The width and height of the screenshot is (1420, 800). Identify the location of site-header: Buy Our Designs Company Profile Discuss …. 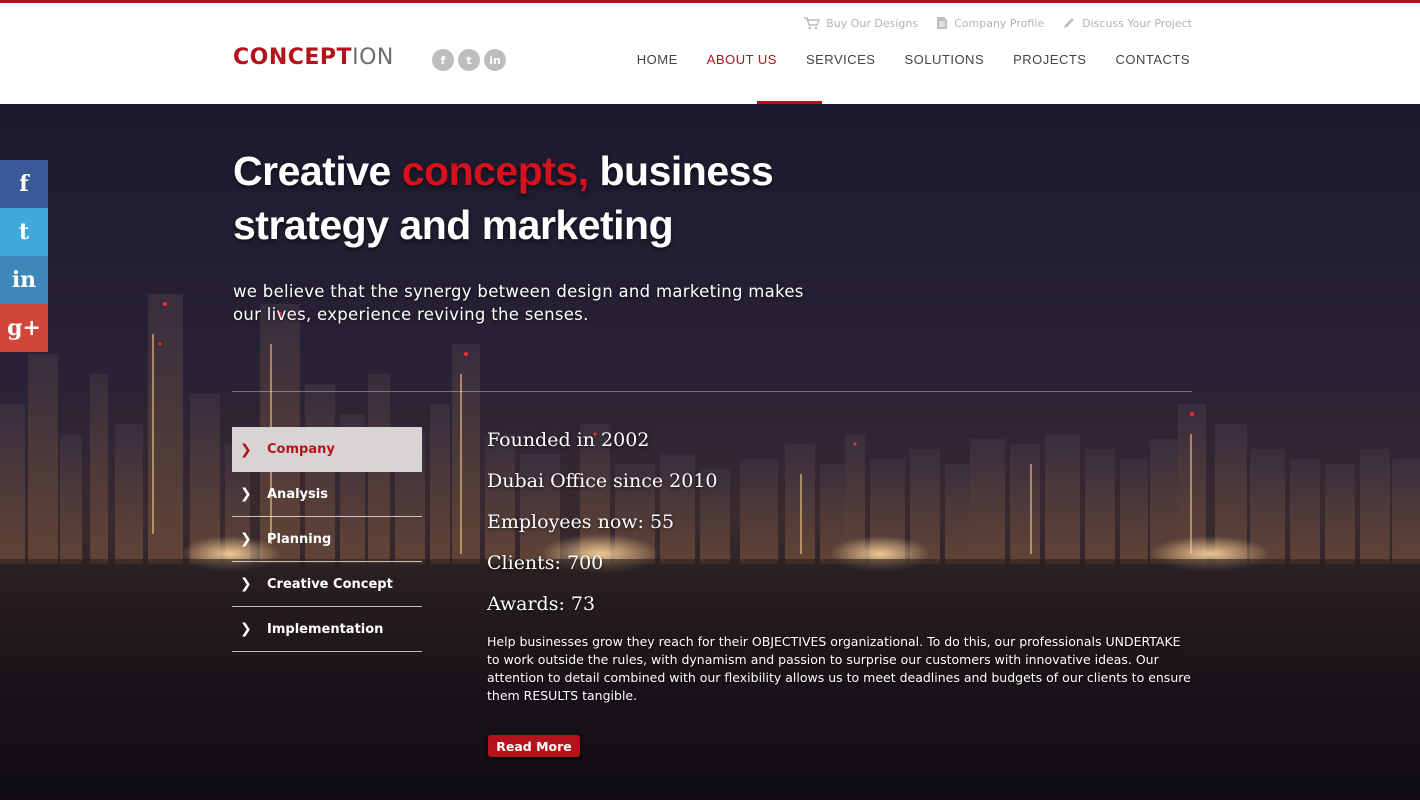
(710, 53).